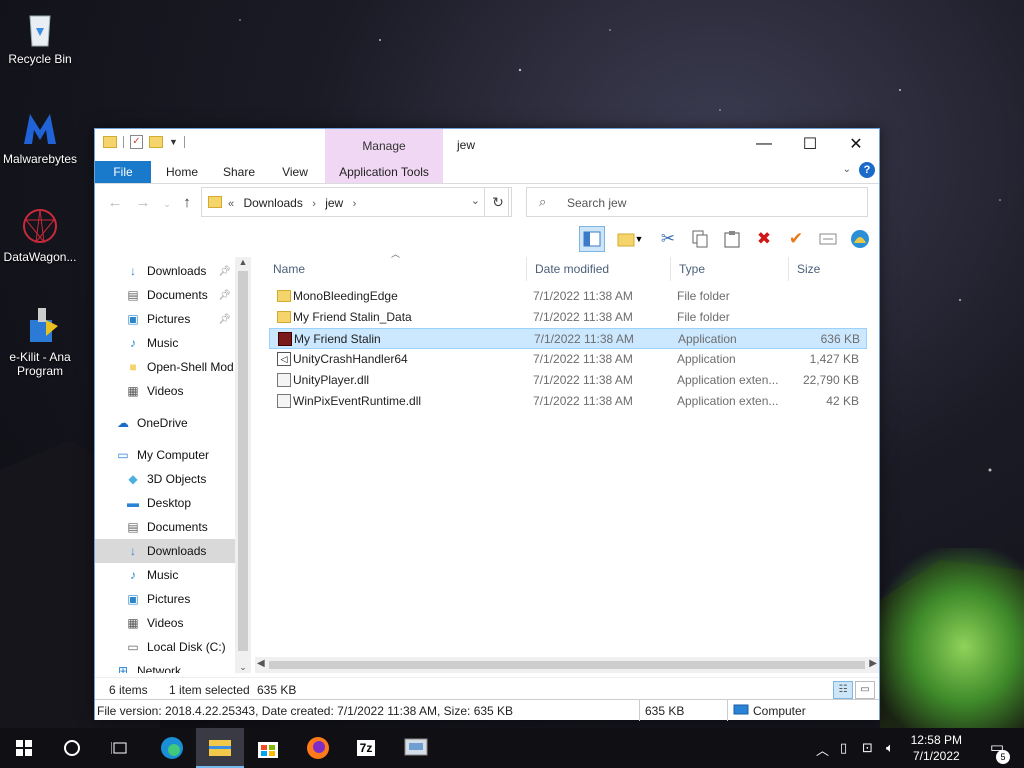 This screenshot has height=768, width=1024. I want to click on nav-item-desktop: ▬ Desktop, so click(165, 503).